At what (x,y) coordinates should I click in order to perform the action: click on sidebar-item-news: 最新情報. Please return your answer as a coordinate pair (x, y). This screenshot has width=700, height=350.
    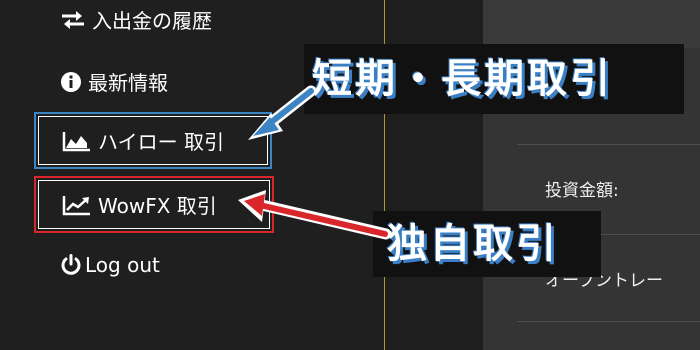
    Looking at the image, I should click on (114, 81).